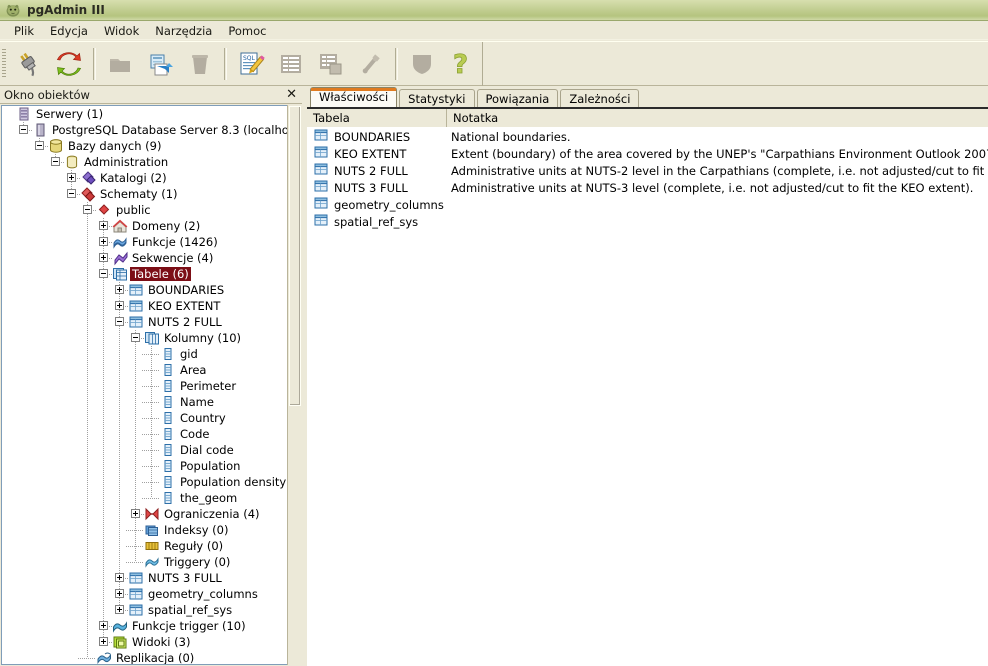 This screenshot has height=666, width=988. Describe the element at coordinates (717, 117) in the screenshot. I see `column-header-notatka: Notatka` at that location.